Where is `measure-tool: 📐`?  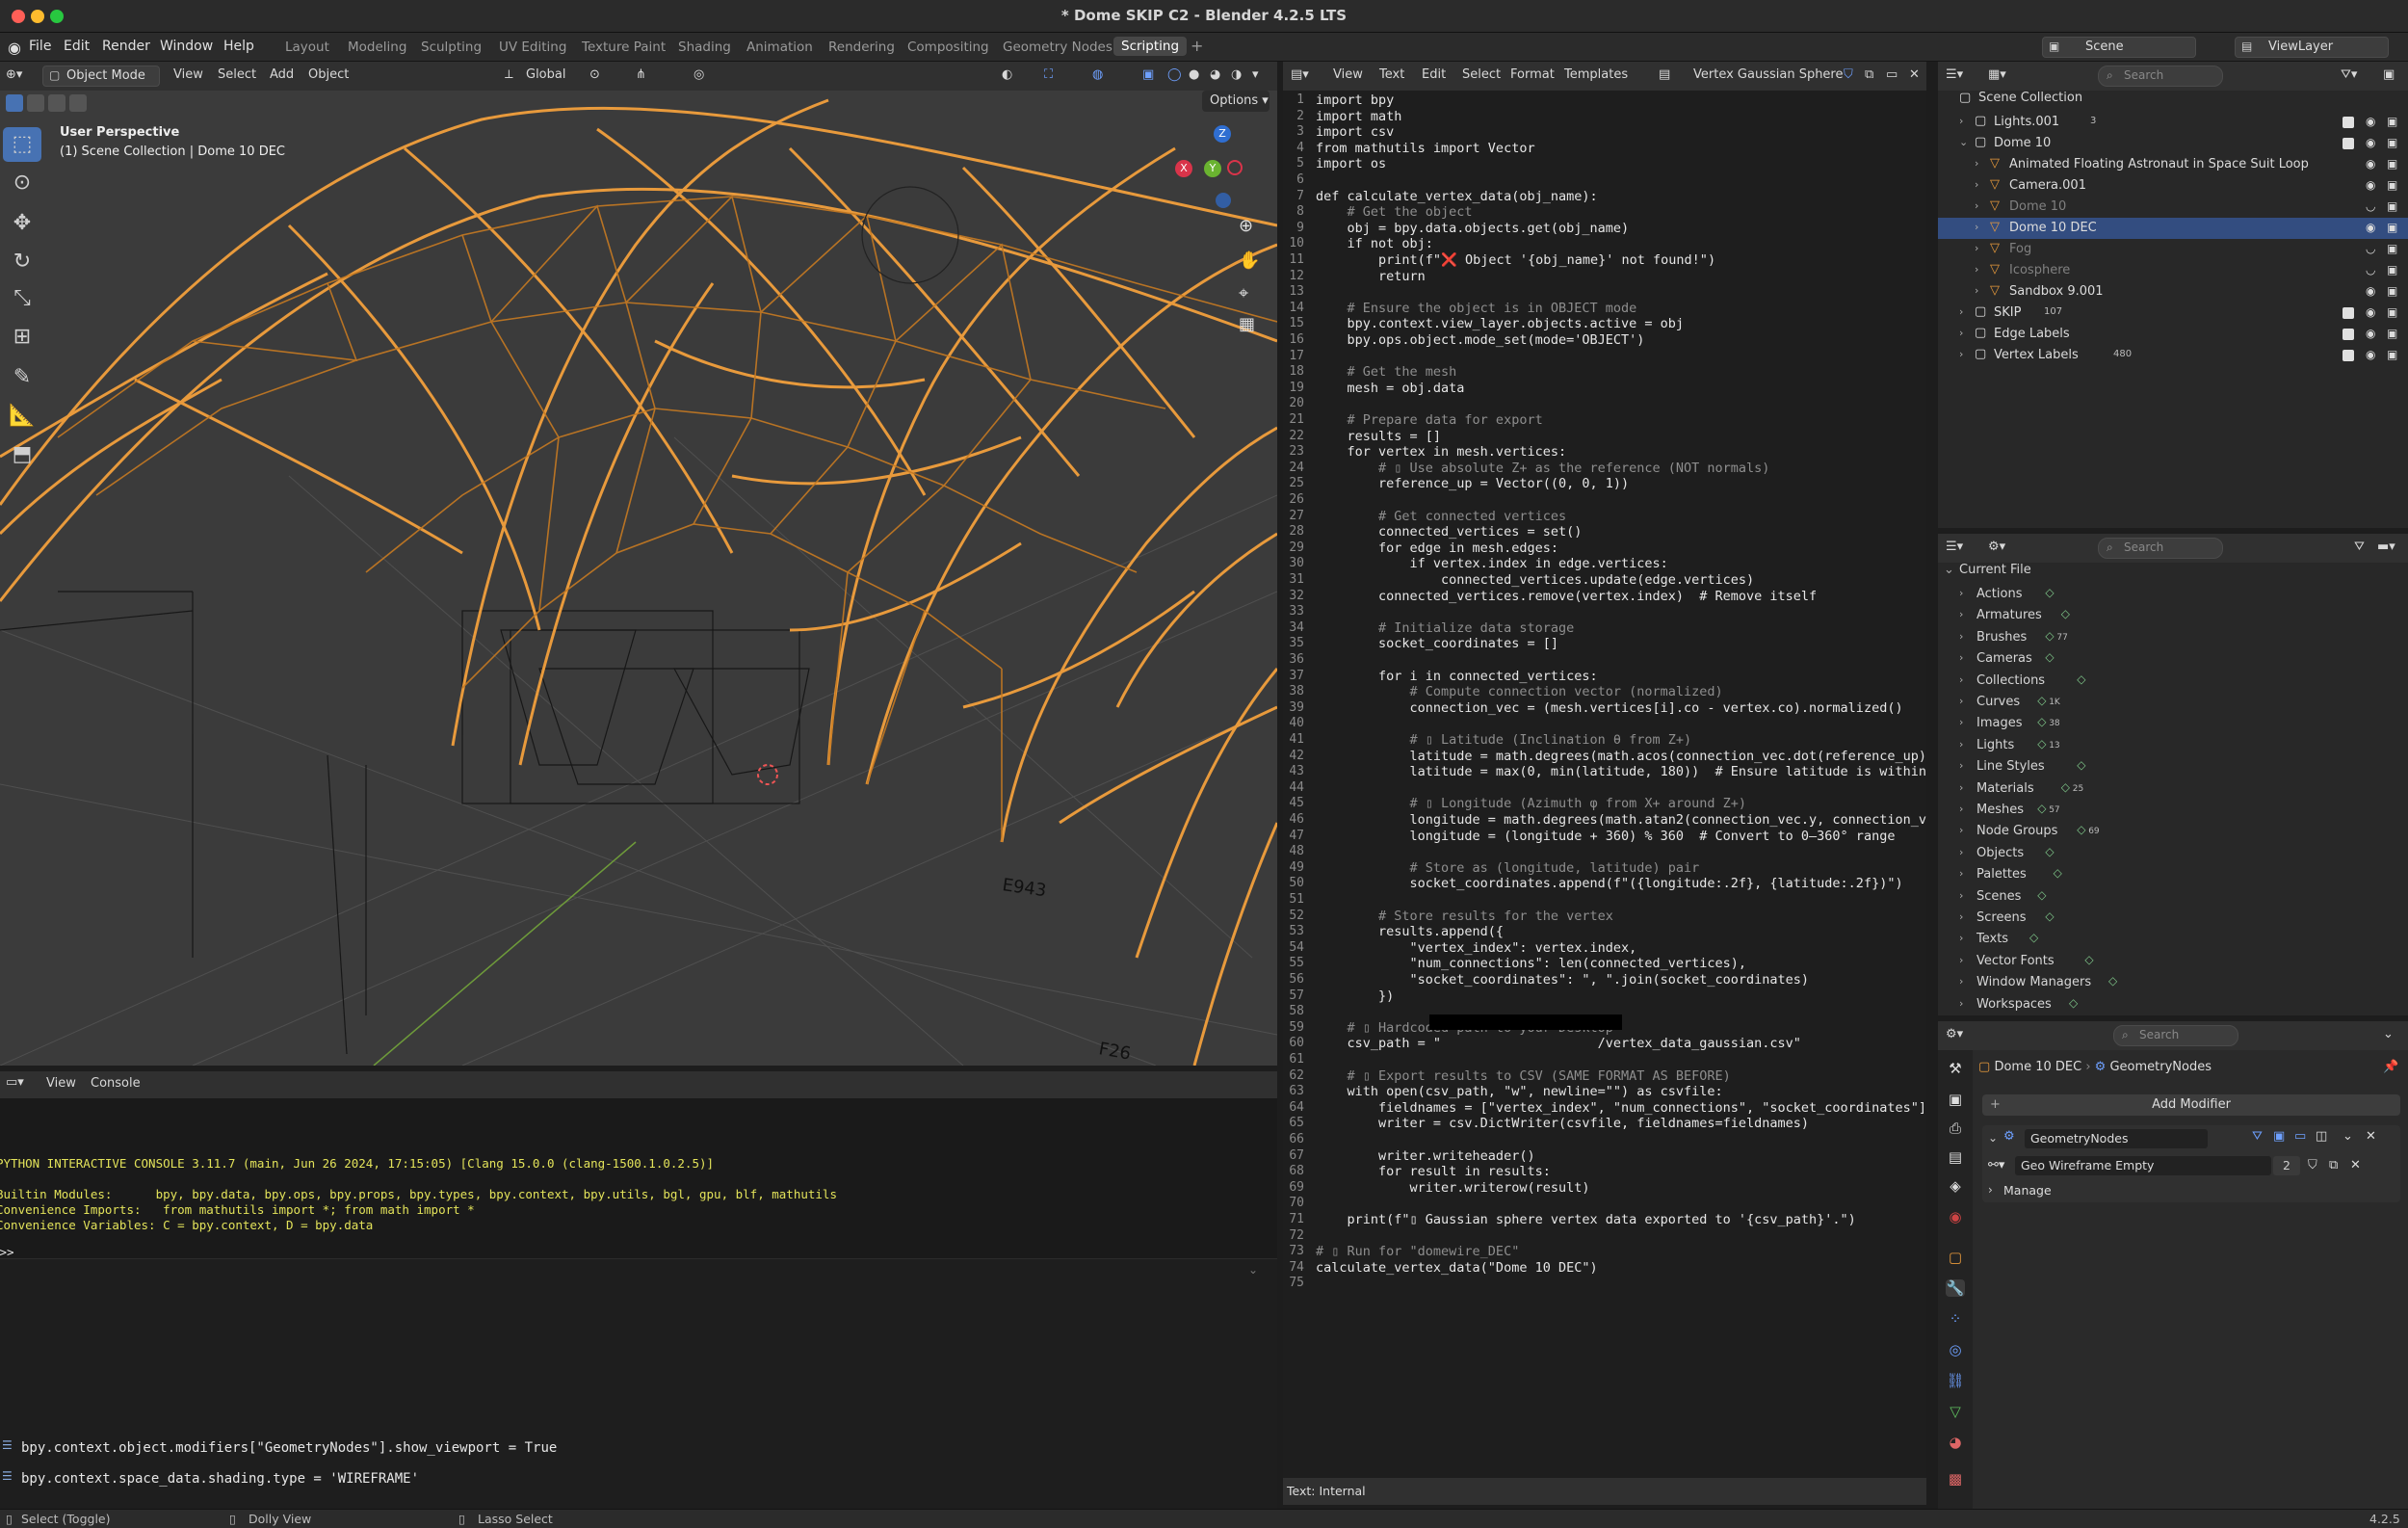 measure-tool: 📐 is located at coordinates (22, 416).